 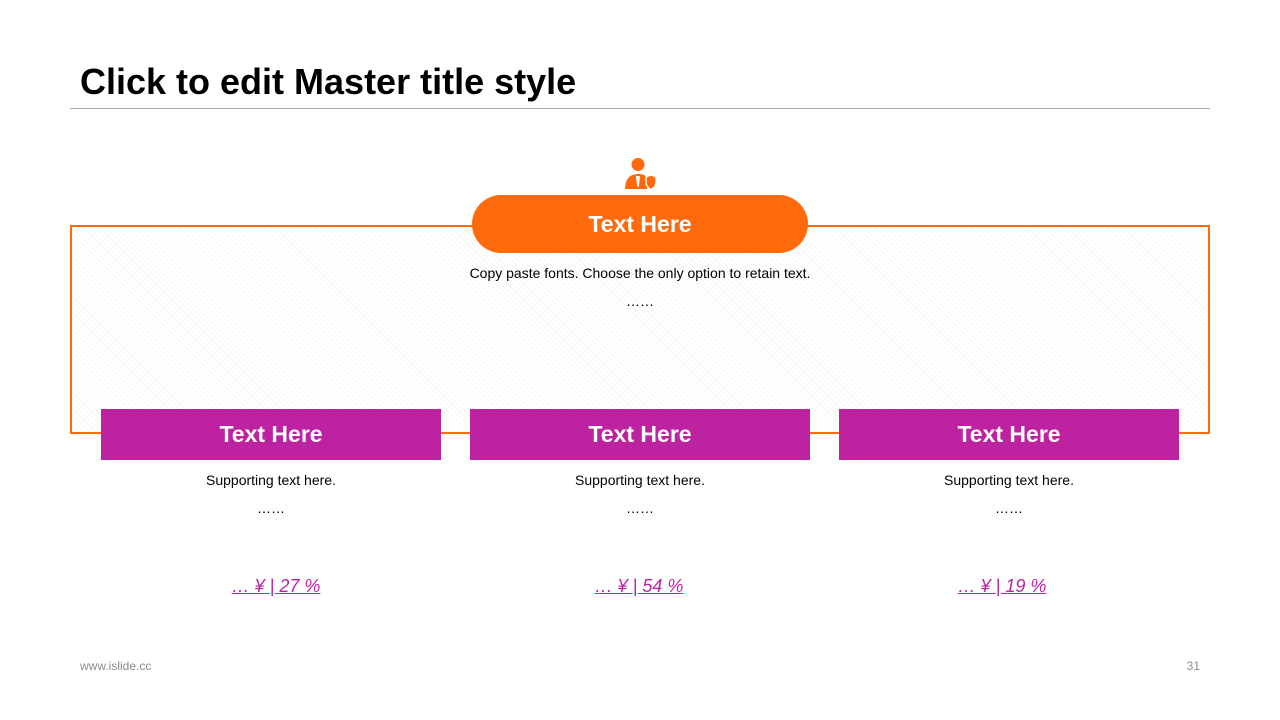 I want to click on title-divider, so click(x=640, y=108).